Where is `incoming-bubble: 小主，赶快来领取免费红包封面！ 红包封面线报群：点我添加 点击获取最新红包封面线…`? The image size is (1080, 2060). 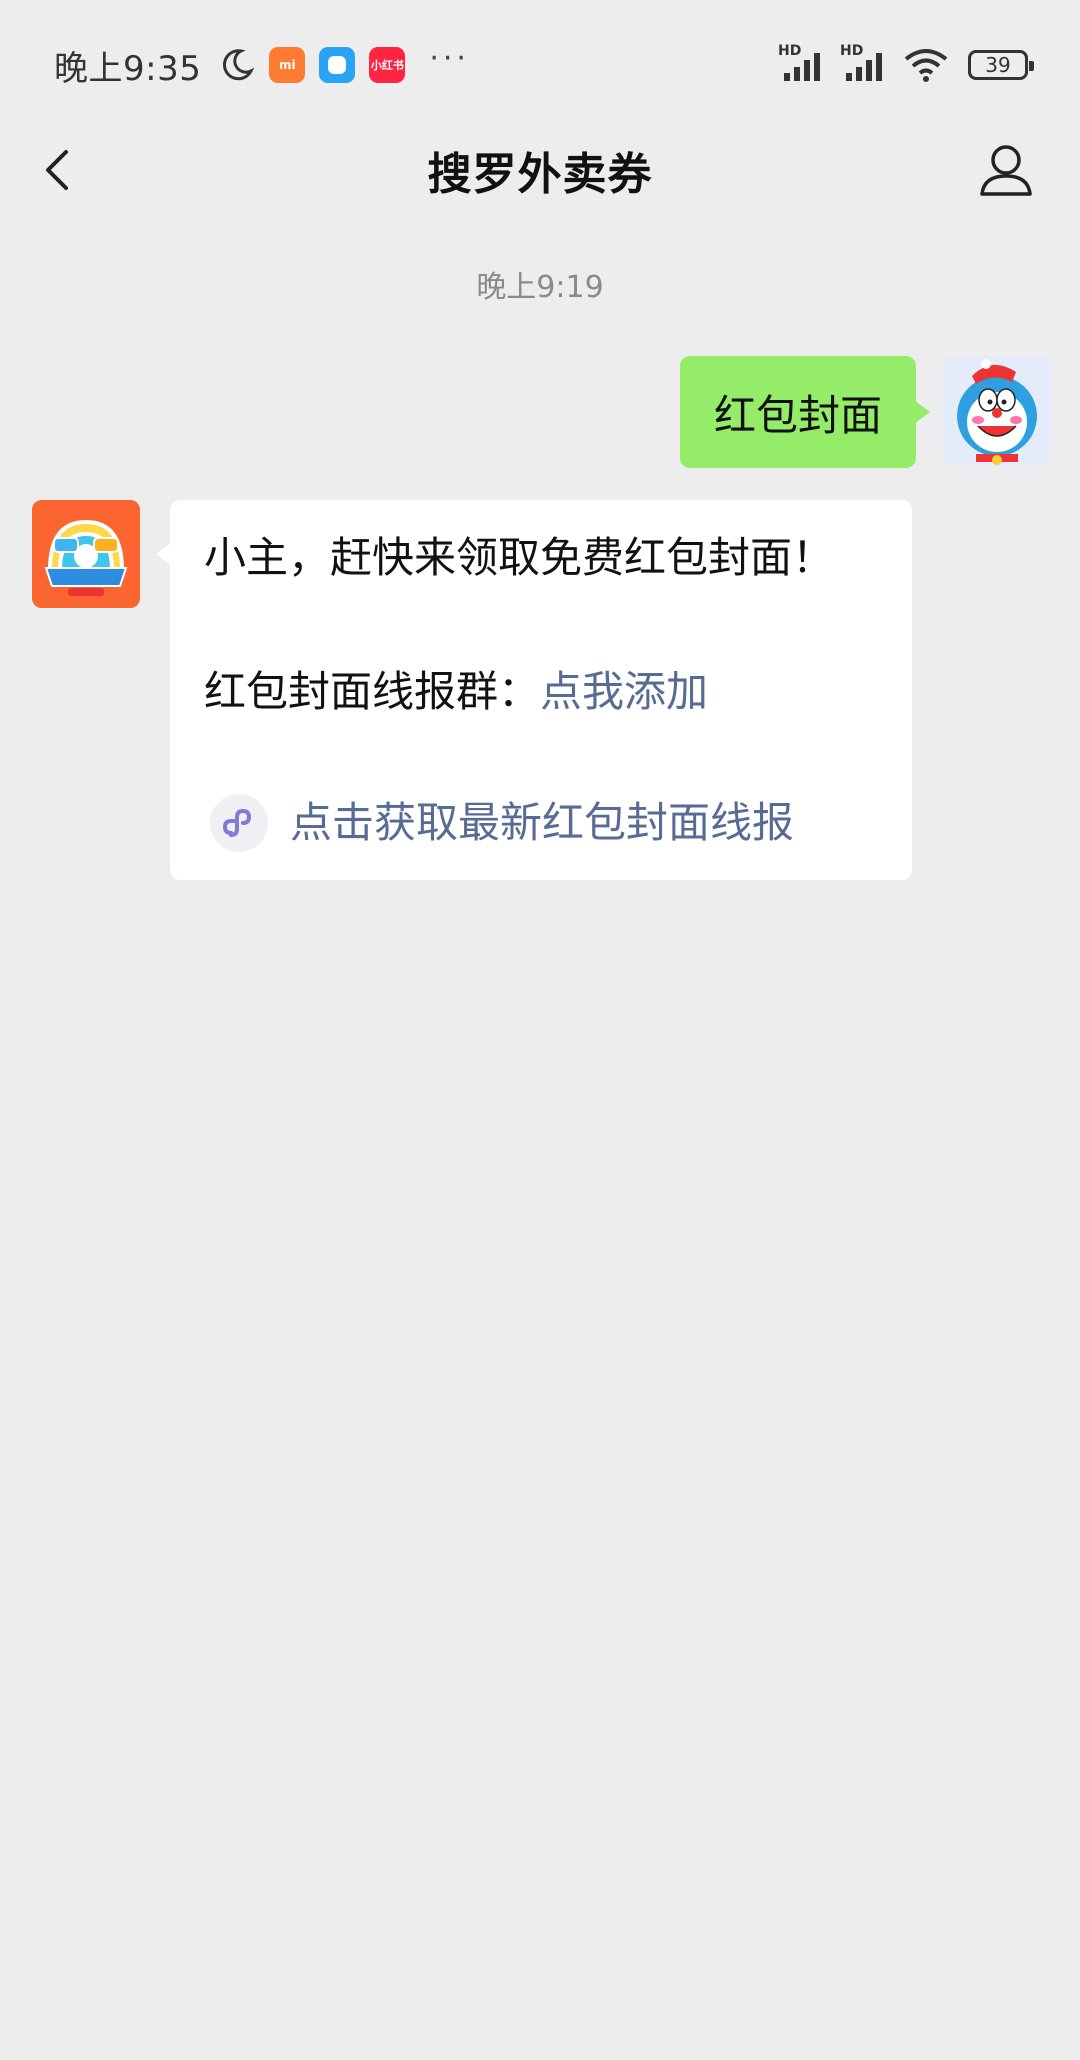 incoming-bubble: 小主，赶快来领取免费红包封面！ 红包封面线报群：点我添加 点击获取最新红包封面线… is located at coordinates (534, 690).